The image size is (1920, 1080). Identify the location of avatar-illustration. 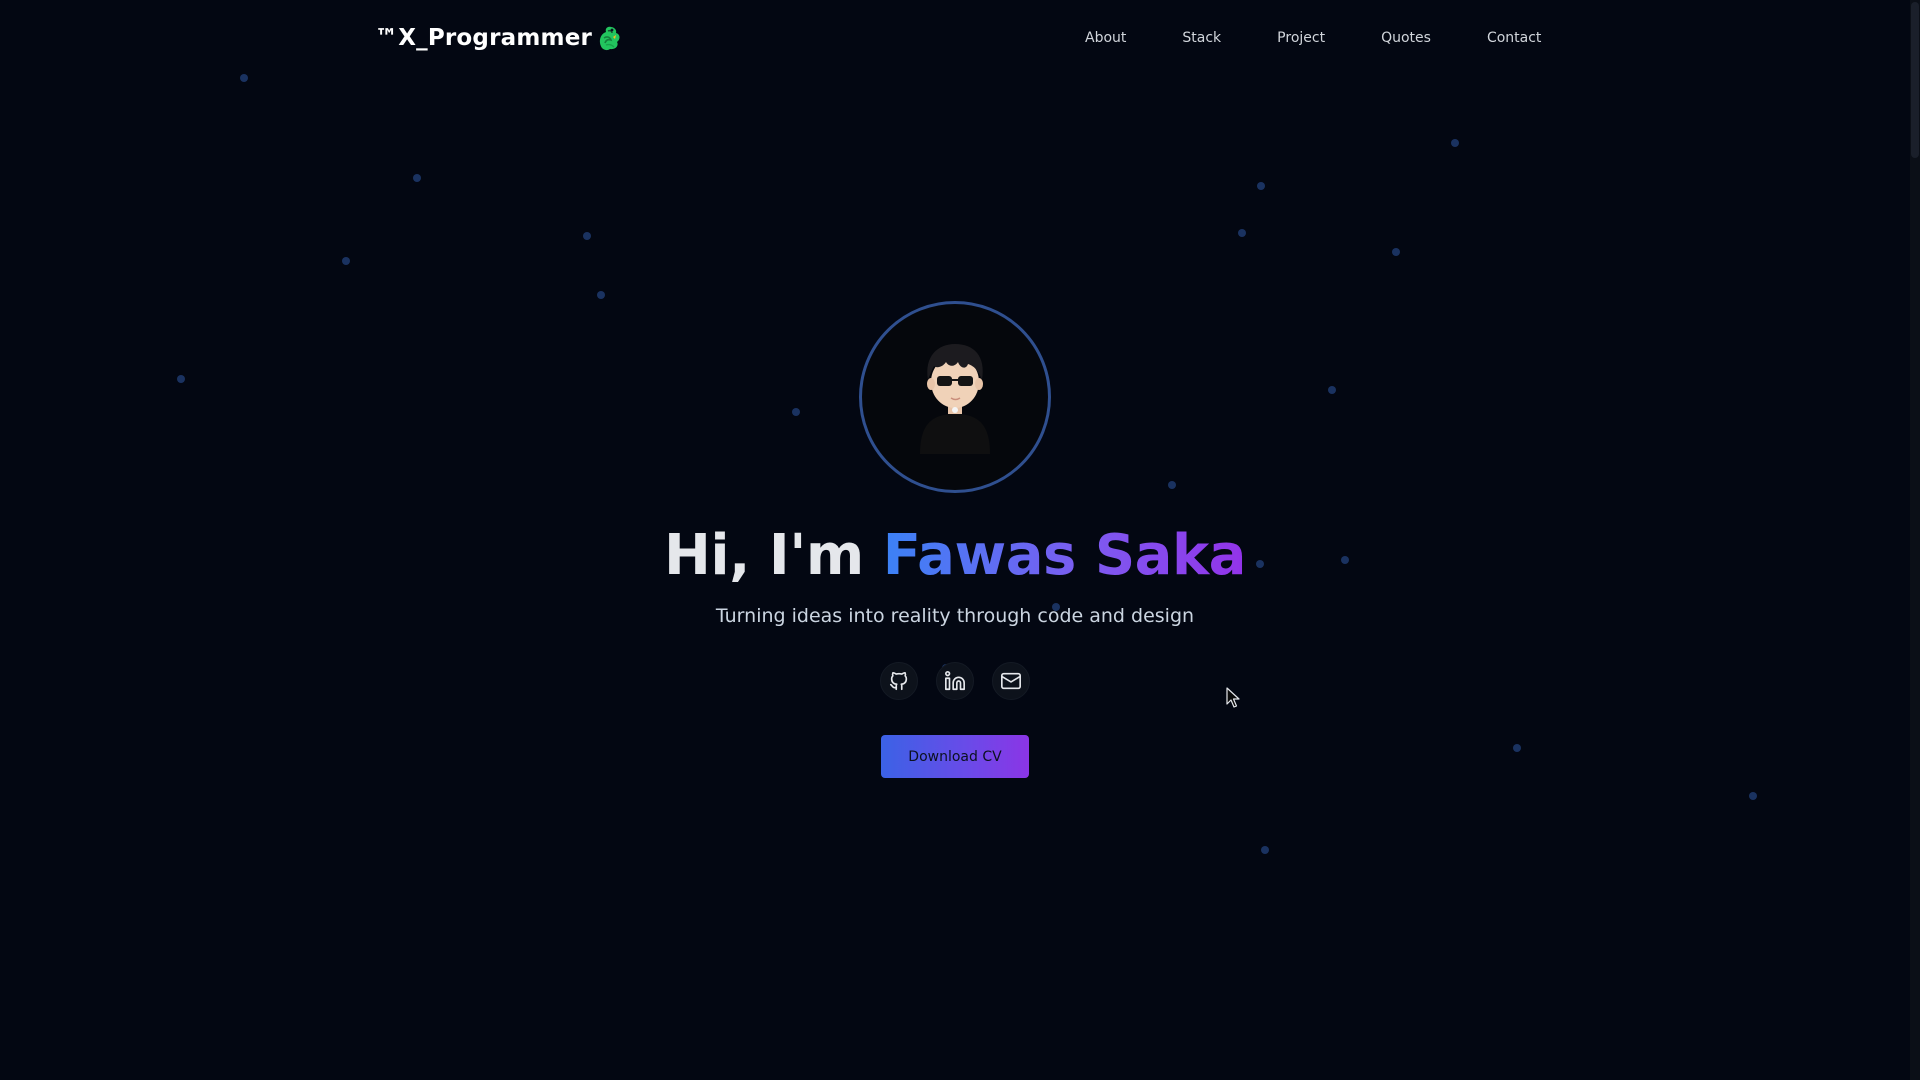
(955, 399).